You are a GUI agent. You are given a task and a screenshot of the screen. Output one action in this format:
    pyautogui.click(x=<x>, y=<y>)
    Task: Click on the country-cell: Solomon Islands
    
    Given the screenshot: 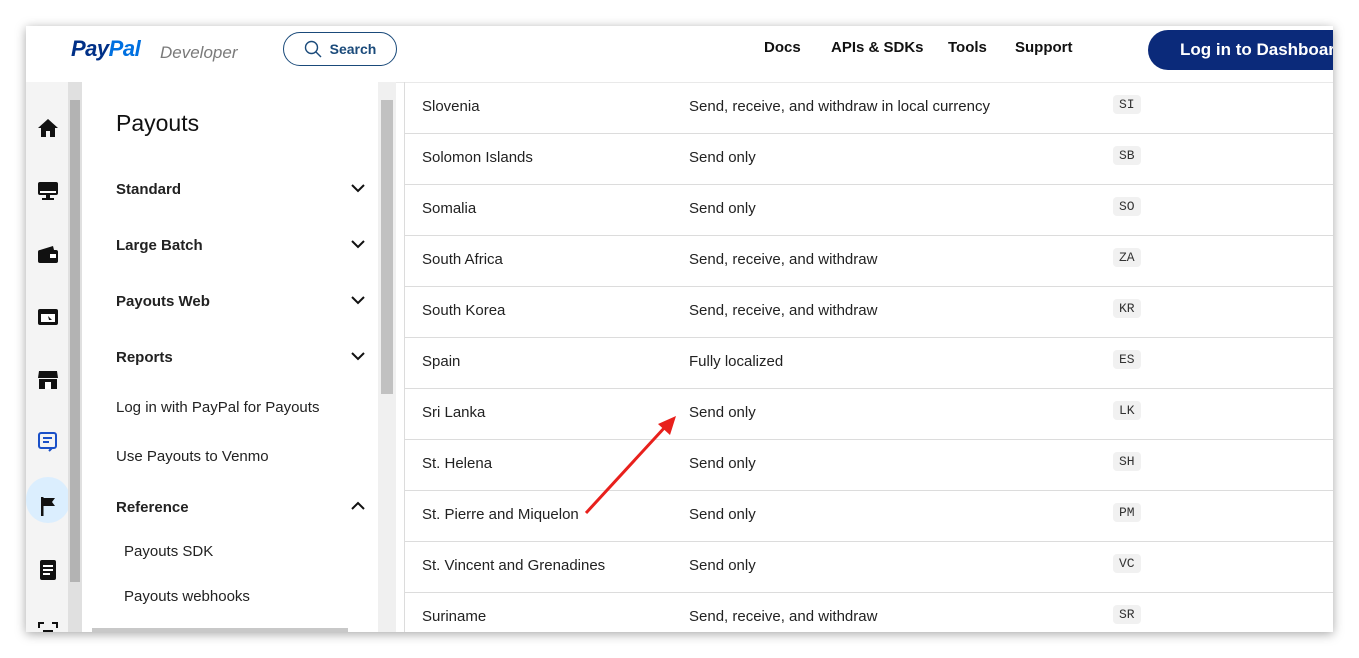 What is the action you would take?
    pyautogui.click(x=477, y=157)
    